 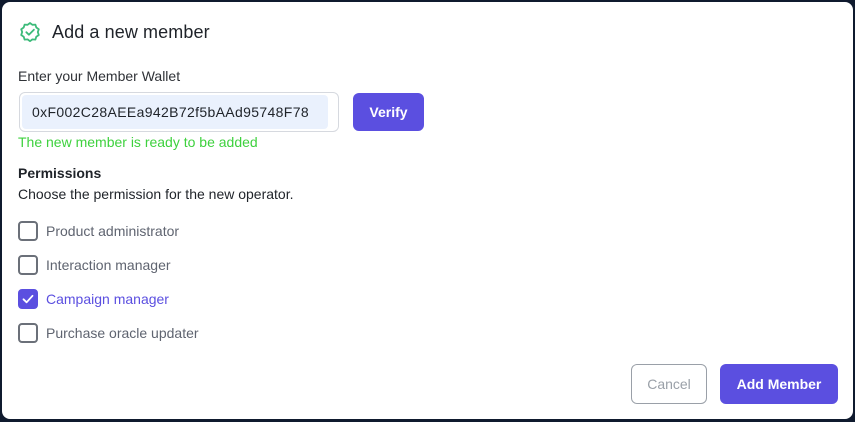 I want to click on wallet-input-wrapper, so click(x=179, y=112).